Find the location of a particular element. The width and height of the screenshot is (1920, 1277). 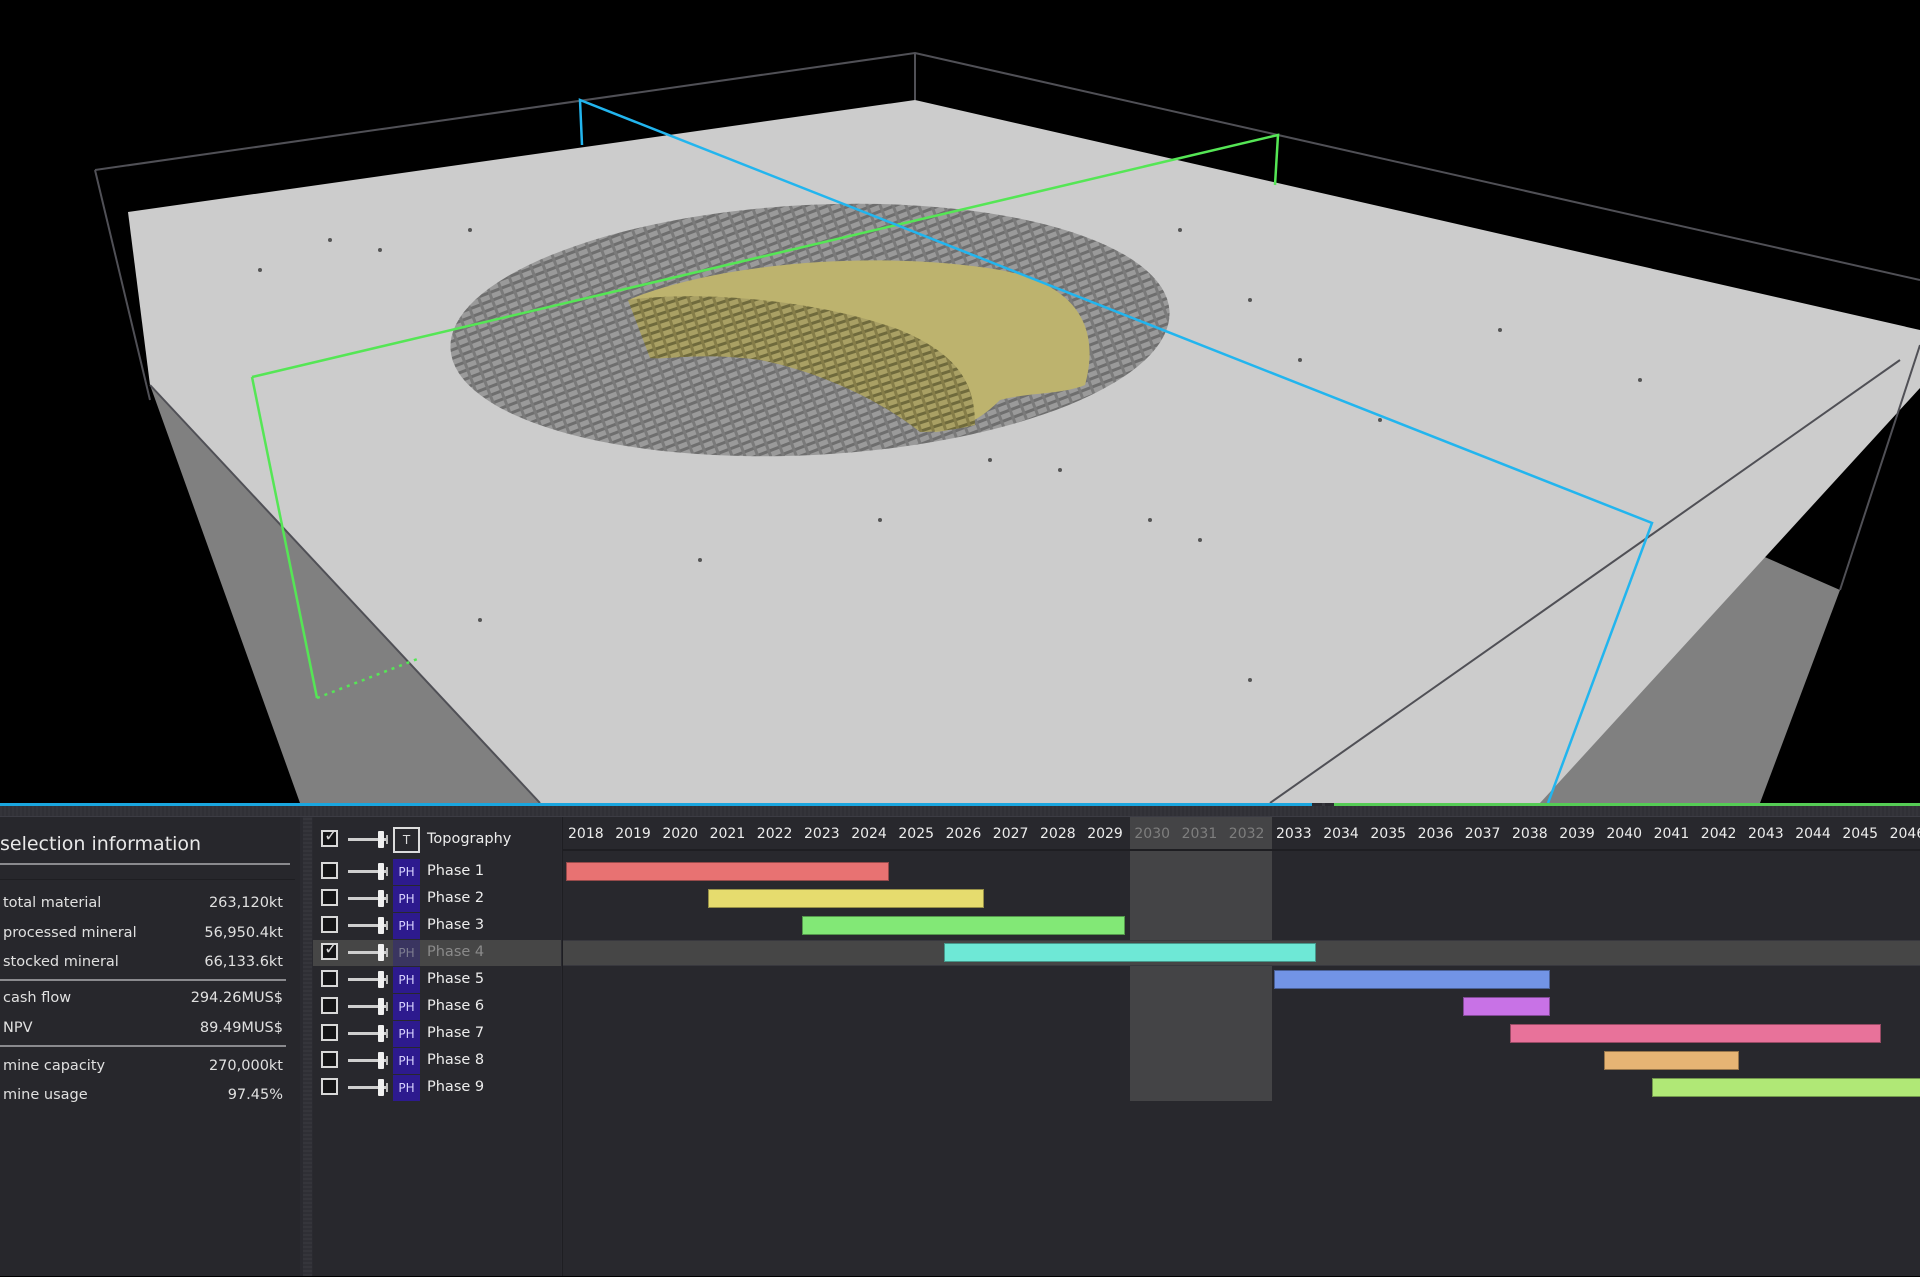

year-label: 2043 is located at coordinates (1766, 834).